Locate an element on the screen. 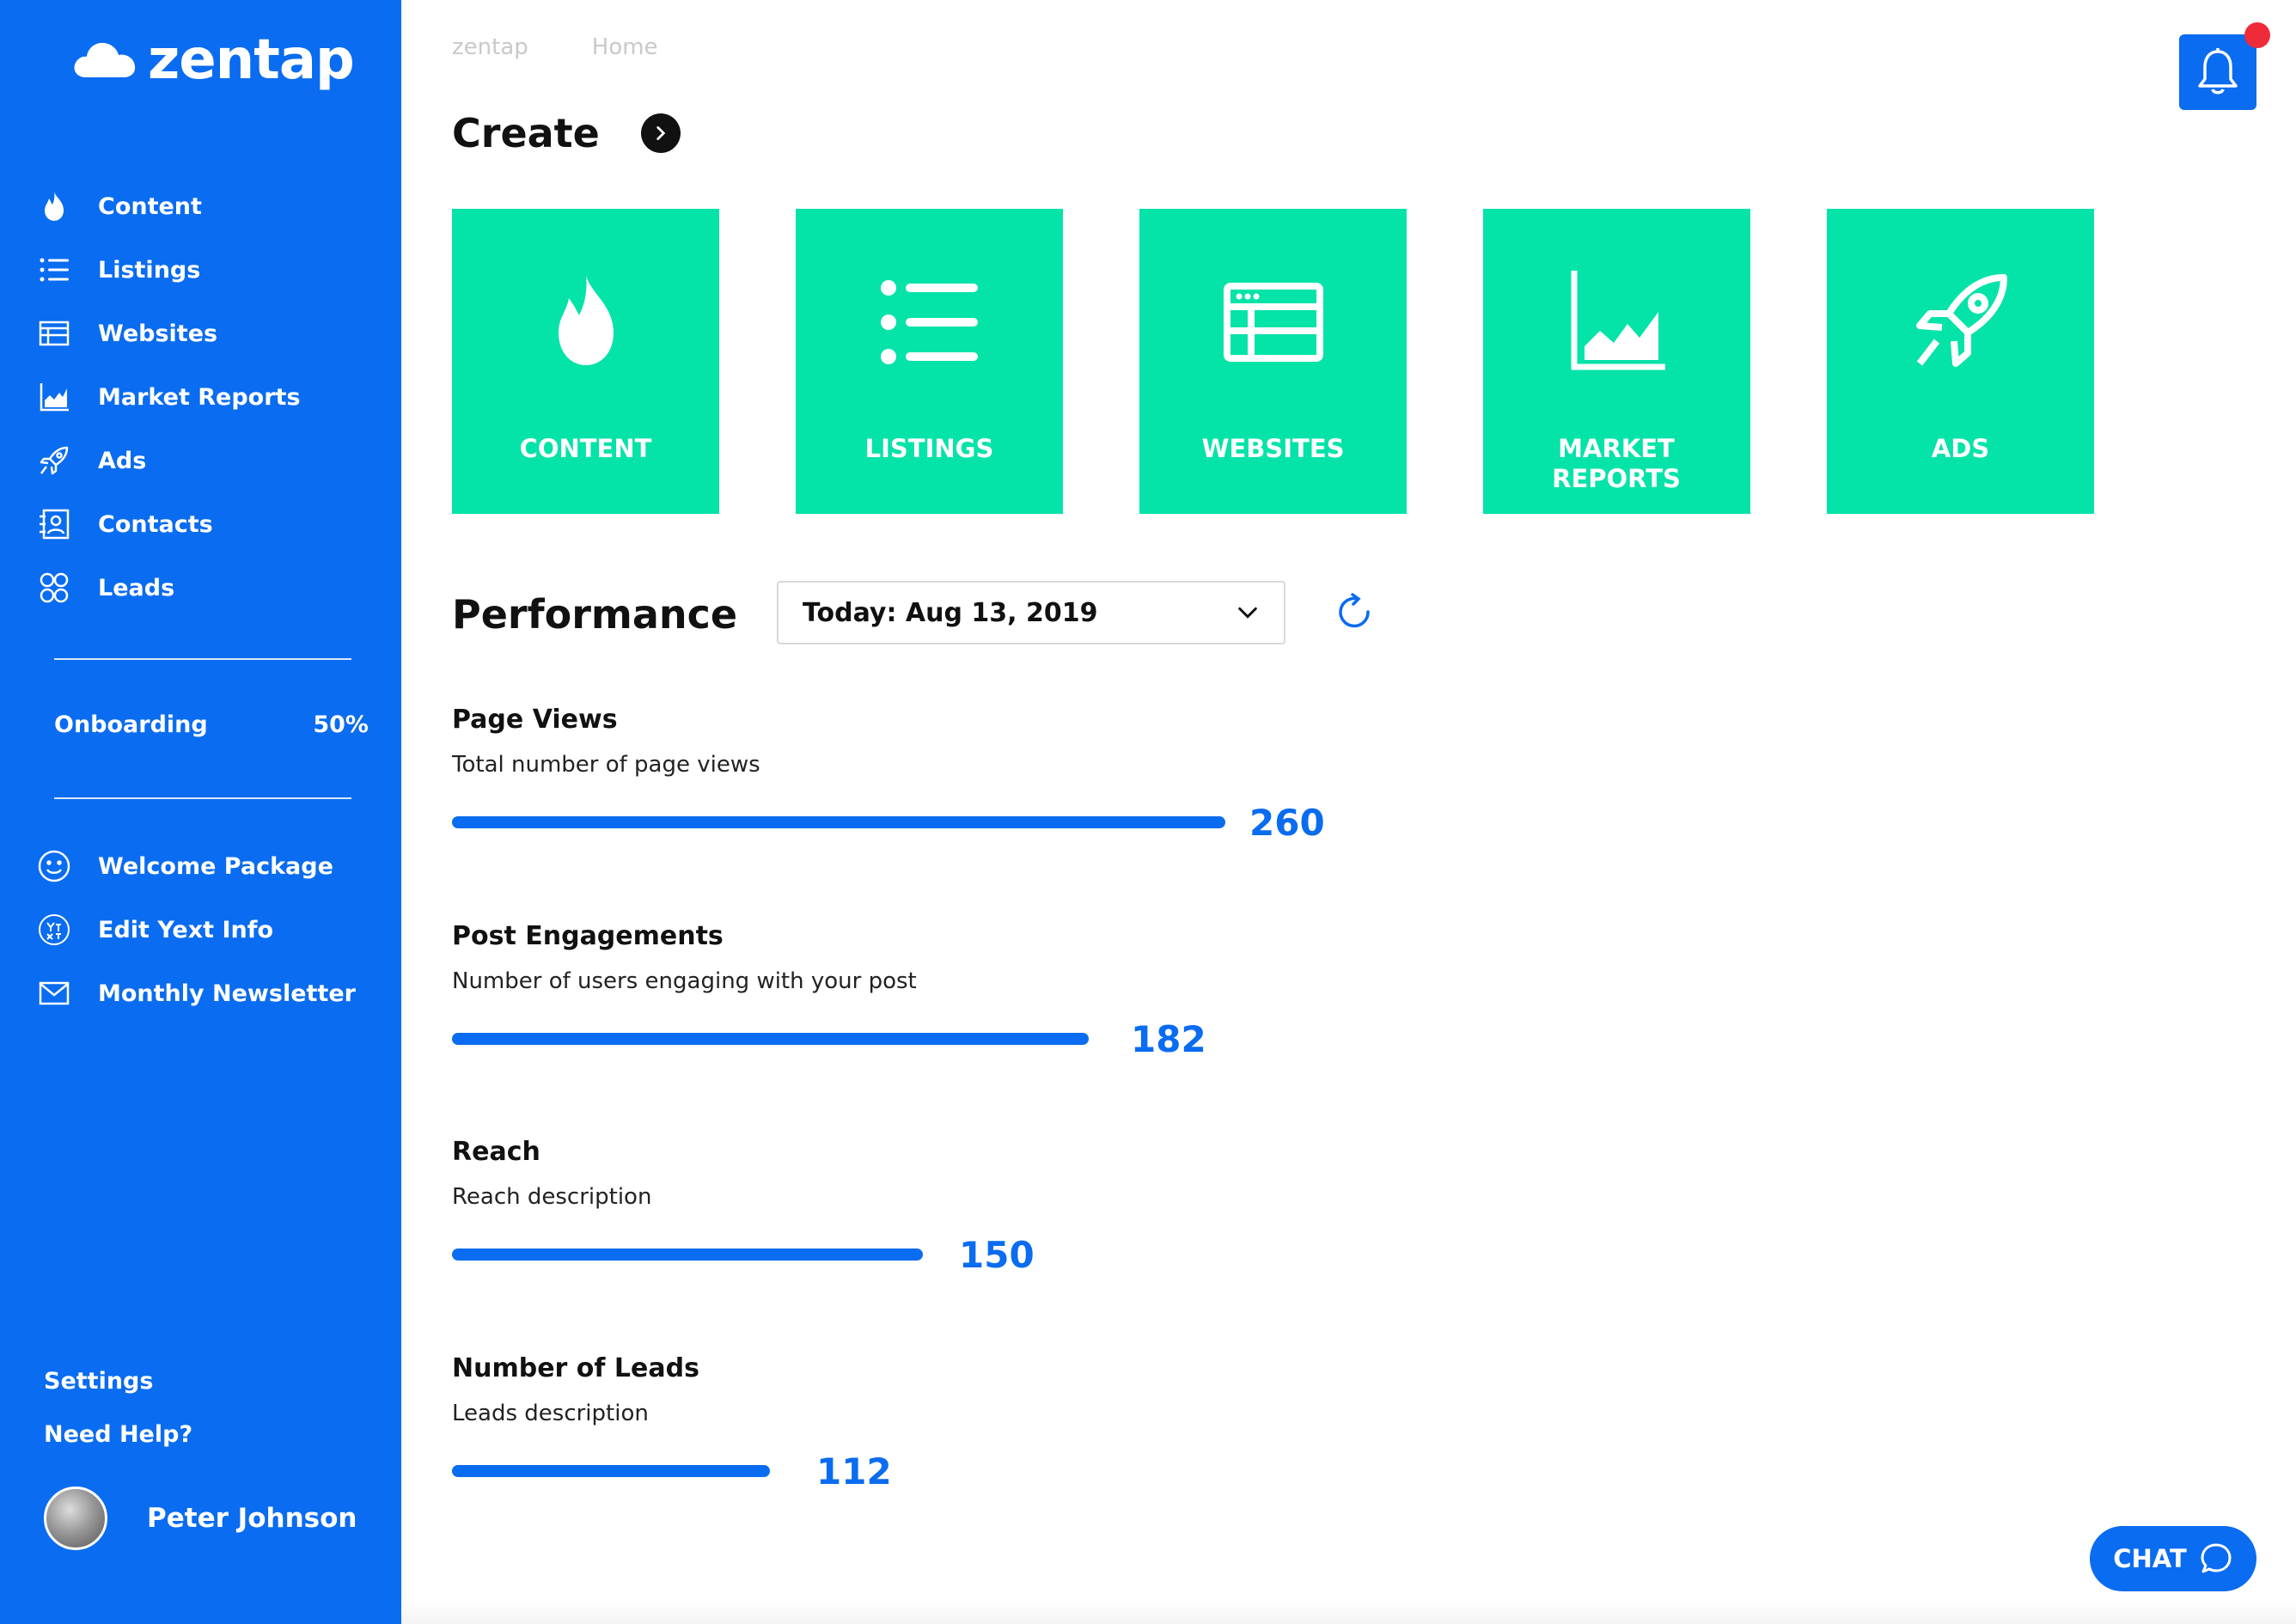 This screenshot has width=2296, height=1624. metric-title: Post Engagements is located at coordinates (588, 936).